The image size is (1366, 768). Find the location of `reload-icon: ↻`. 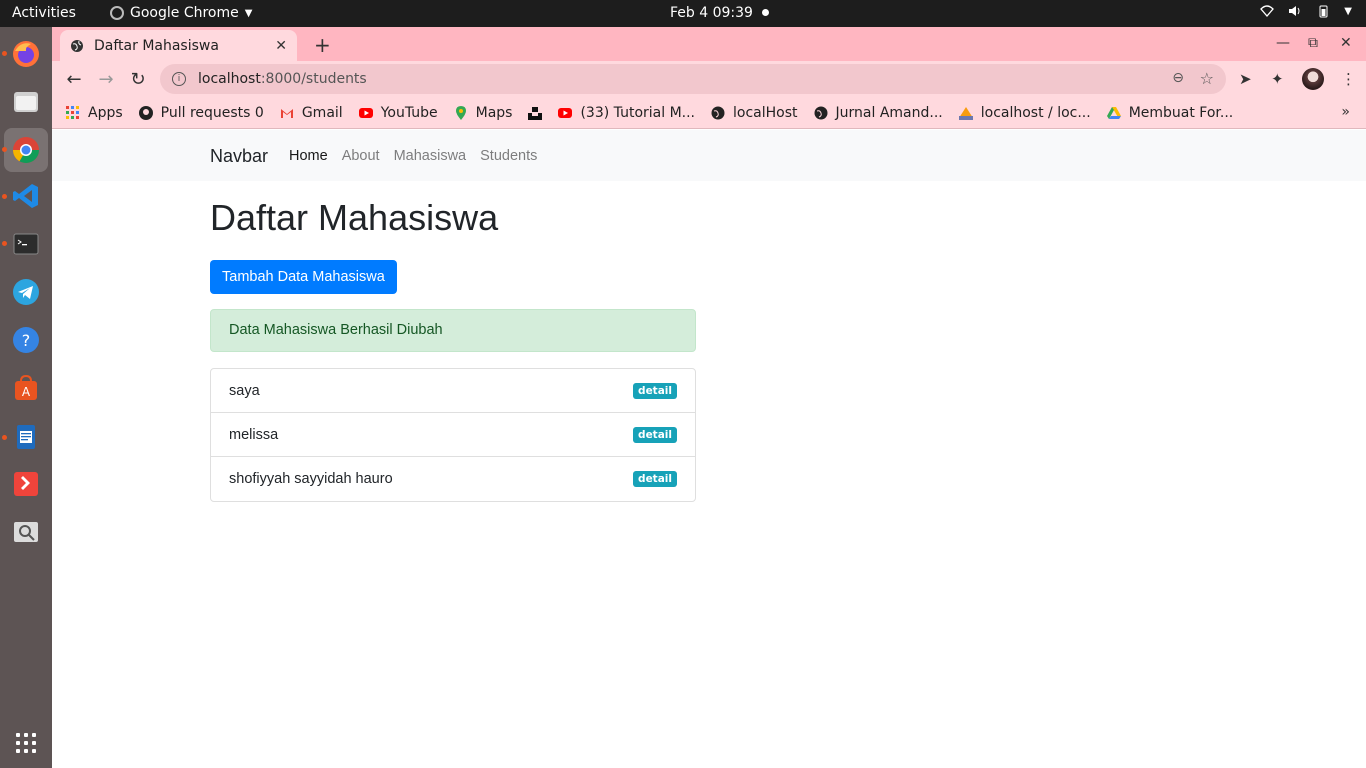

reload-icon: ↻ is located at coordinates (138, 79).